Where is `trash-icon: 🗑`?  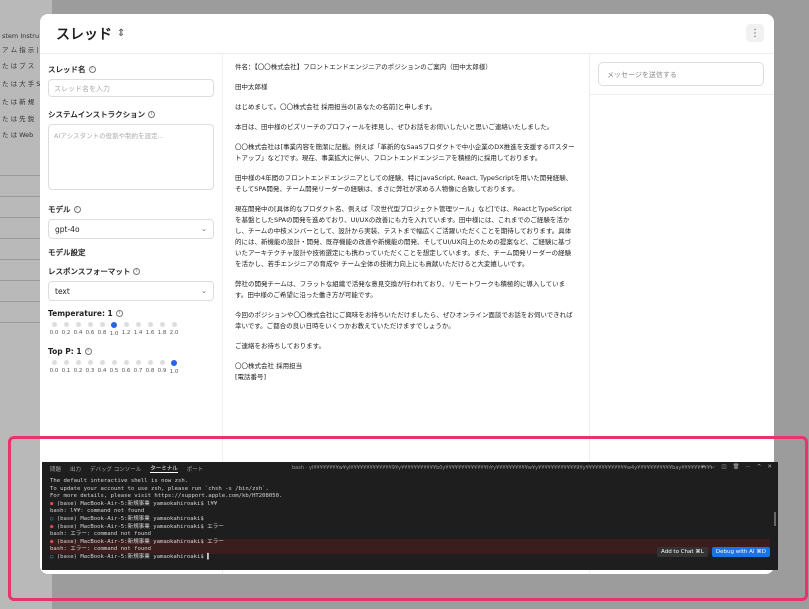 trash-icon: 🗑 is located at coordinates (736, 467).